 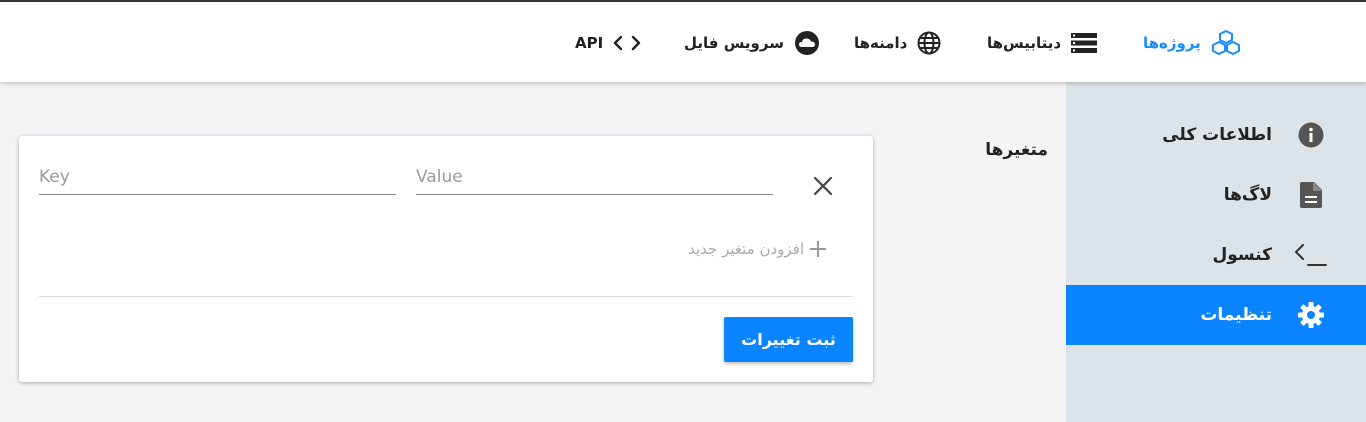 I want to click on document-icon, so click(x=1311, y=195).